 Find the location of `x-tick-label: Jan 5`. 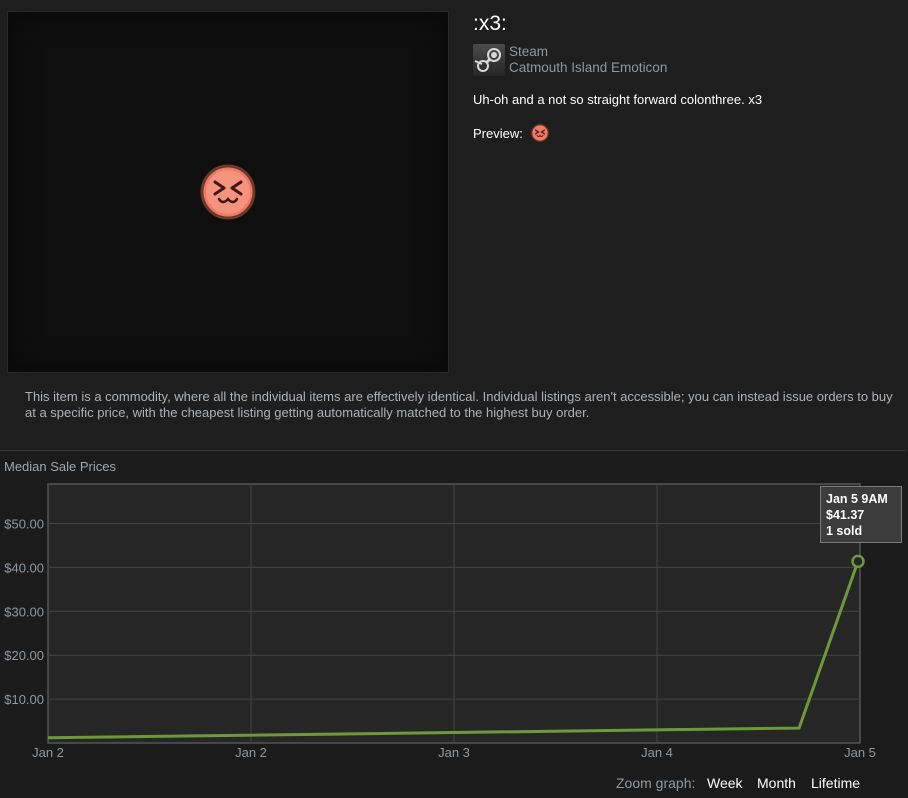

x-tick-label: Jan 5 is located at coordinates (860, 752).